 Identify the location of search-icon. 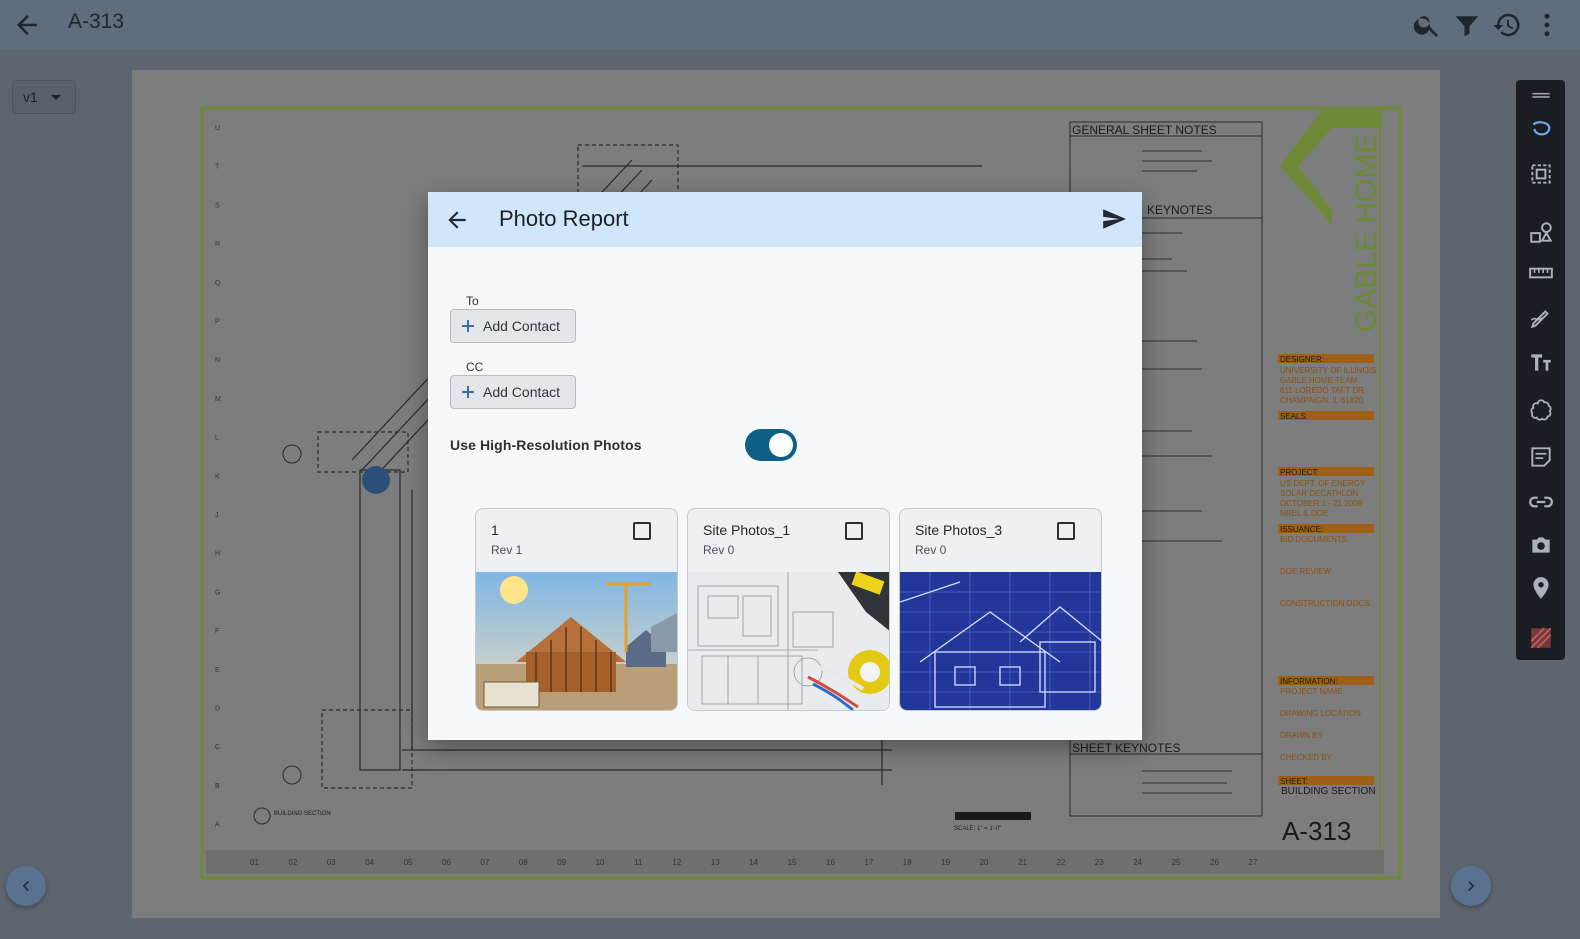
(1427, 25).